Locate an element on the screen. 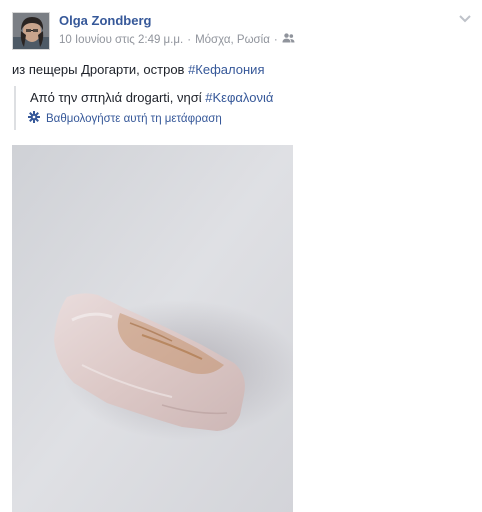 The height and width of the screenshot is (512, 482). translation-text: Από την σπηλιά drogarti, νησί #Κεφαλονιά is located at coordinates (151, 97).